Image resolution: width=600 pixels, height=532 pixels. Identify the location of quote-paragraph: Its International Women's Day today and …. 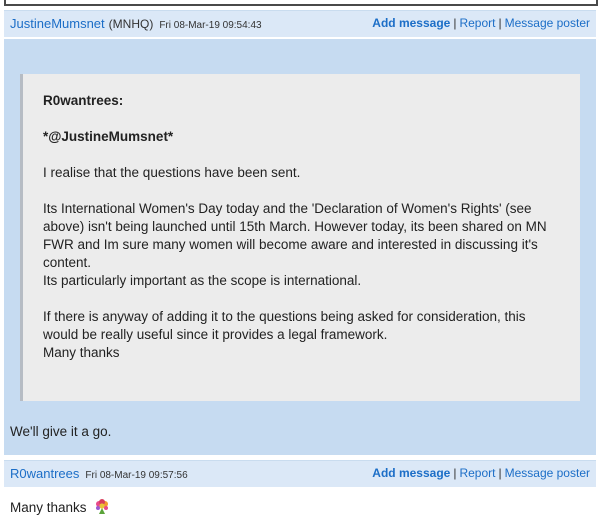
(300, 245).